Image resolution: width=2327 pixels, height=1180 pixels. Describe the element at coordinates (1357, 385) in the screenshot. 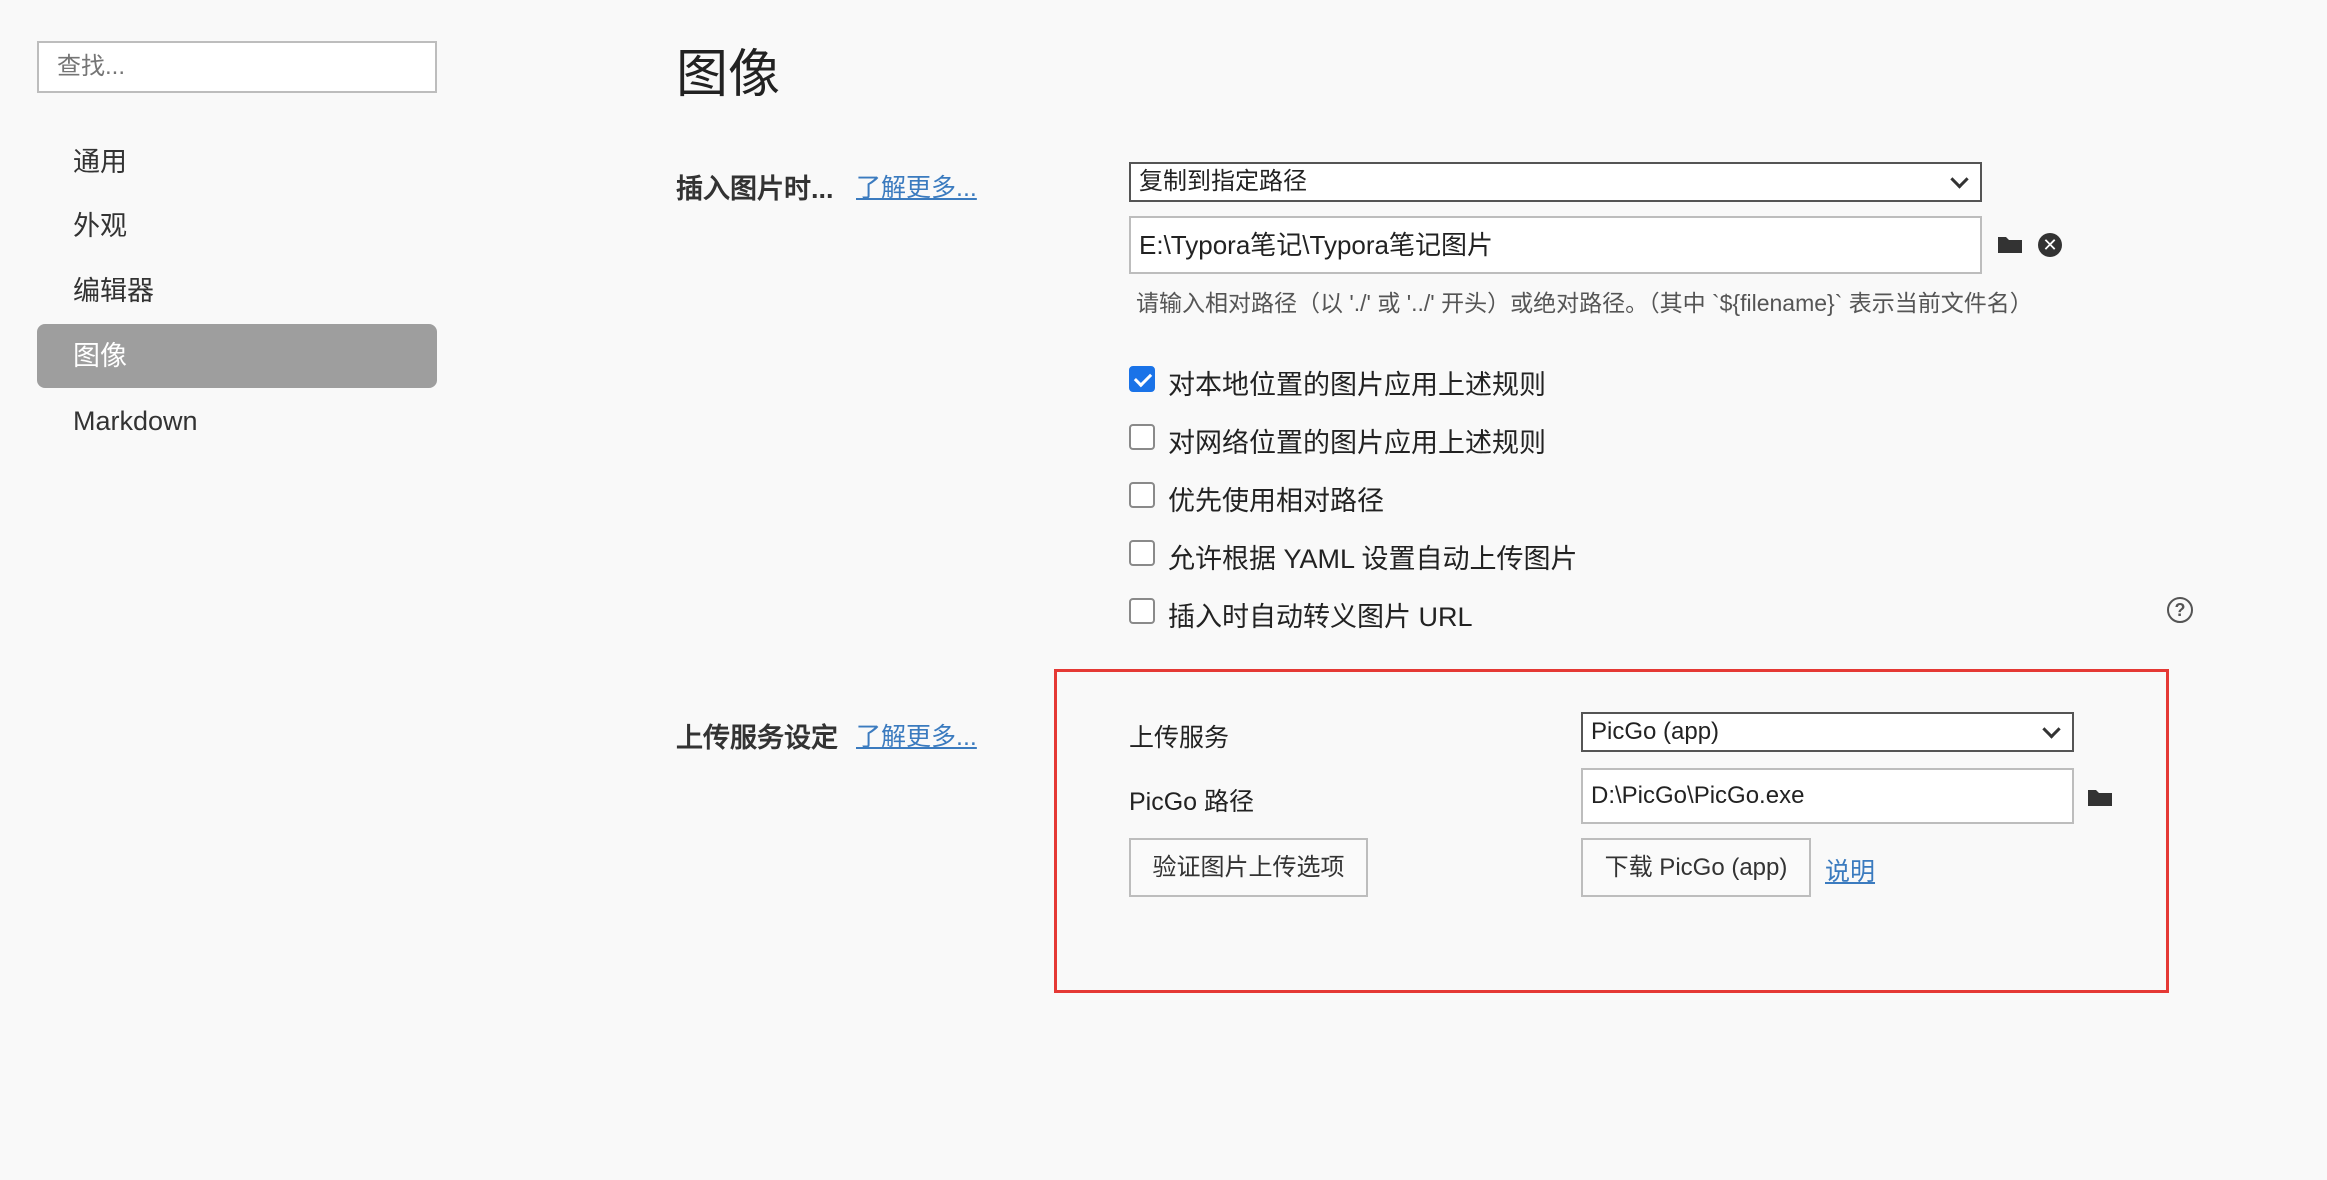

I see `checkbox-local-images-label: 对本地位置的图片应用上述规则` at that location.